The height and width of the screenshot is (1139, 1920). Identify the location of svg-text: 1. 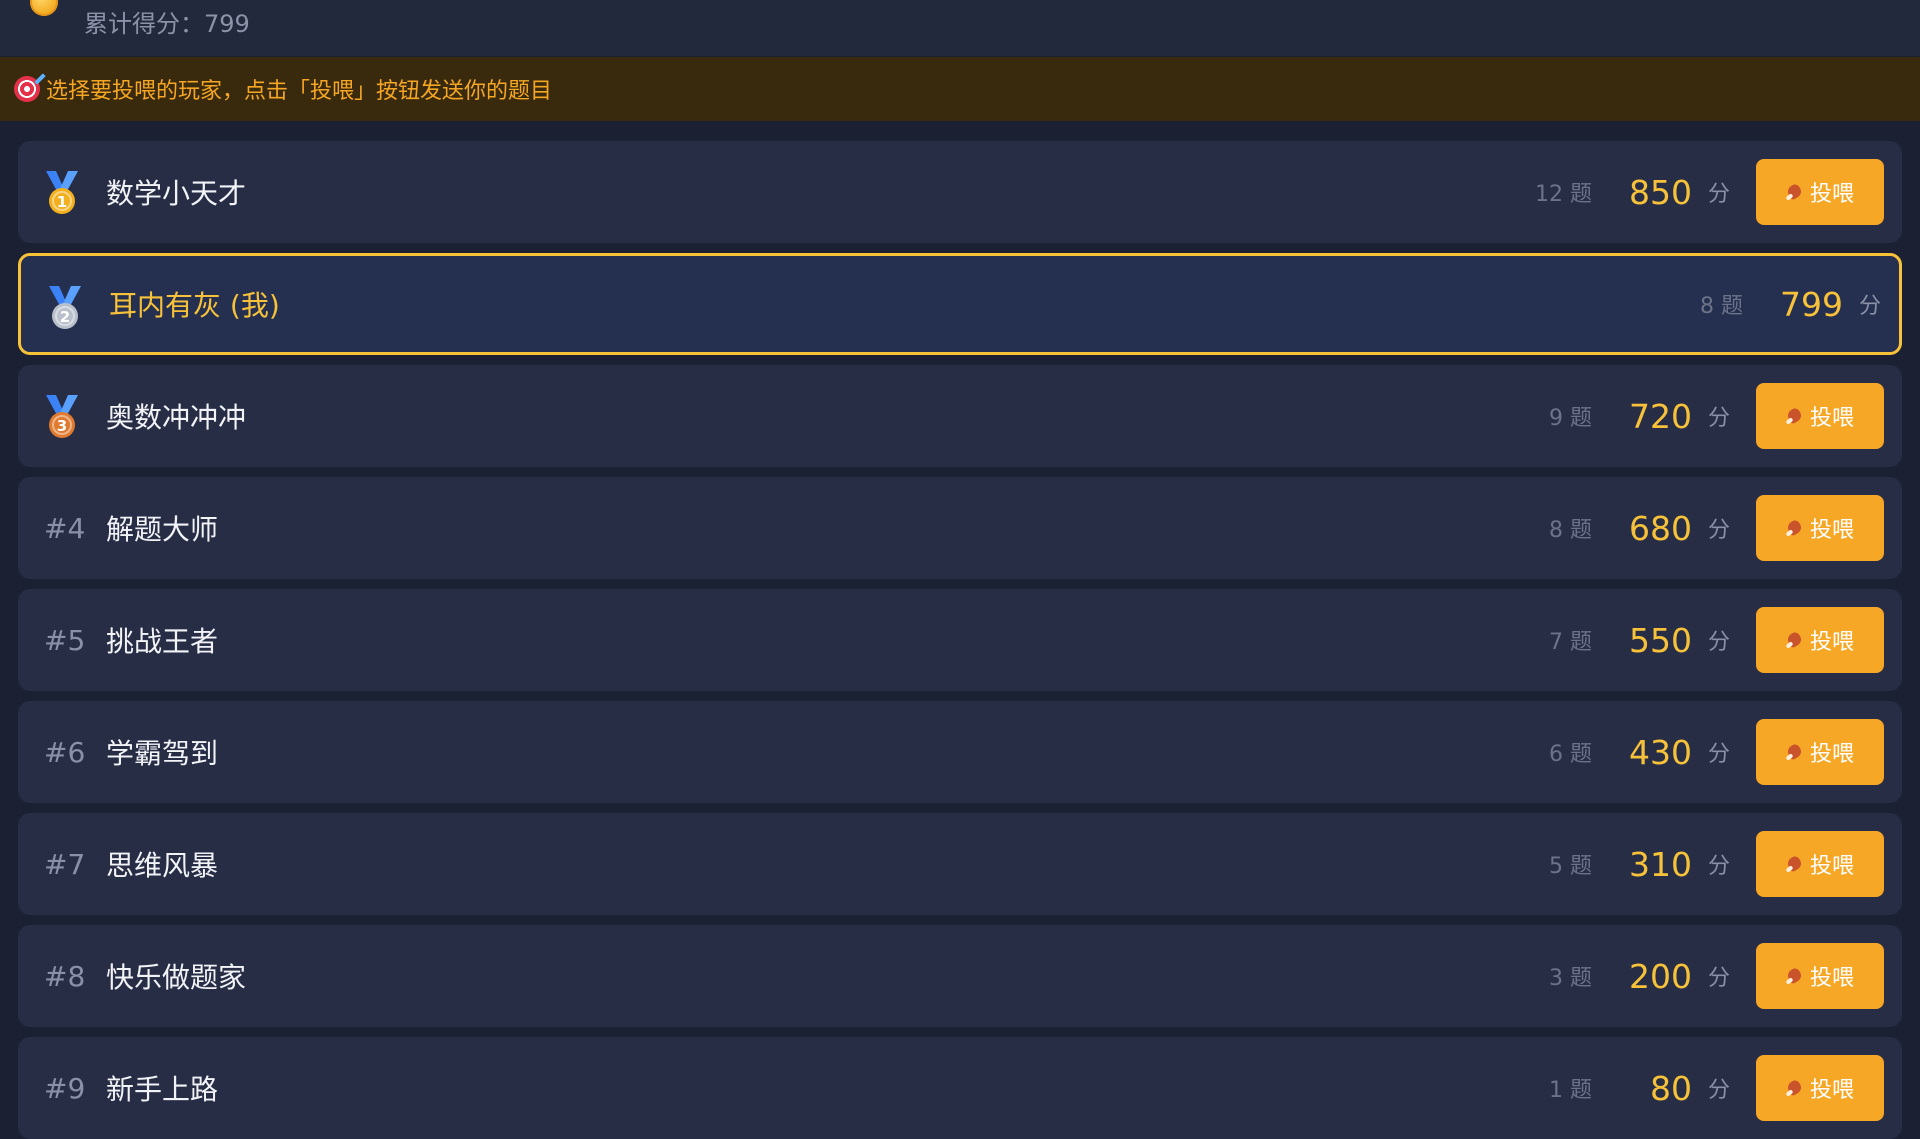
(62, 202).